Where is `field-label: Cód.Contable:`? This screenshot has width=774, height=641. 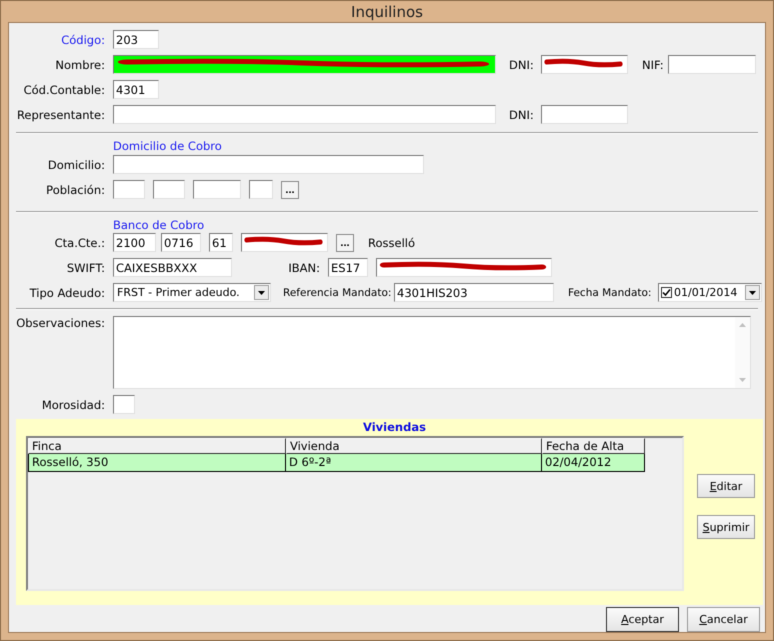 field-label: Cód.Contable: is located at coordinates (64, 89).